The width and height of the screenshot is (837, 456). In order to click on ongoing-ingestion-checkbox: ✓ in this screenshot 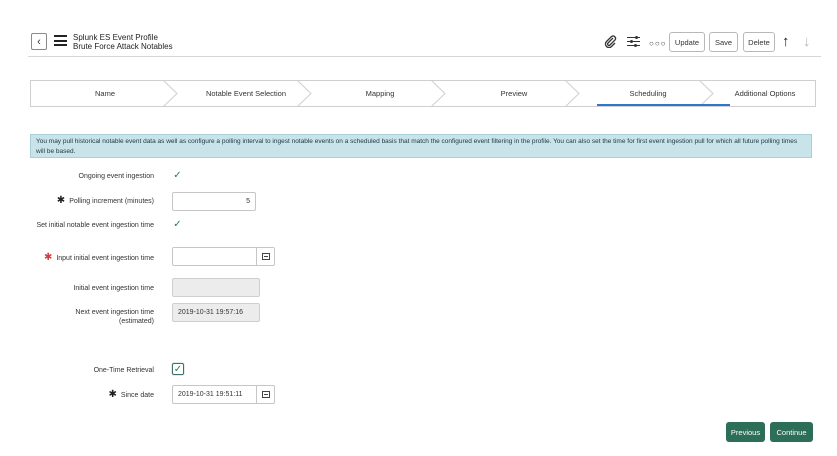, I will do `click(177, 175)`.